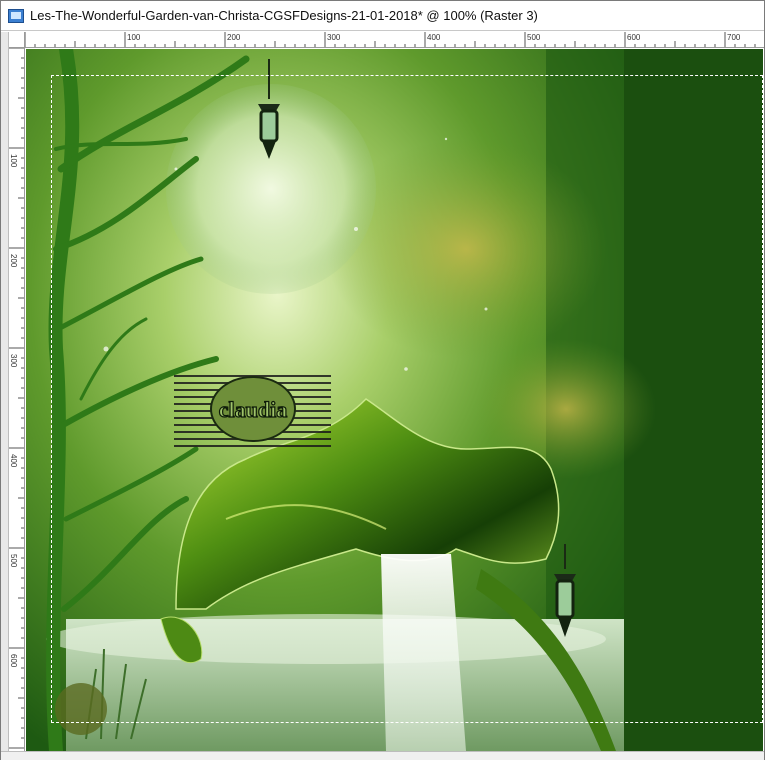  Describe the element at coordinates (253, 409) in the screenshot. I see `watermark-text: claudia` at that location.